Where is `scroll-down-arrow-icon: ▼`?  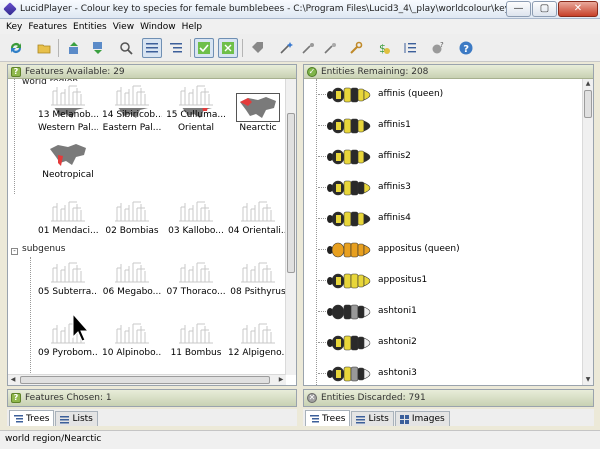 scroll-down-arrow-icon: ▼ is located at coordinates (588, 380).